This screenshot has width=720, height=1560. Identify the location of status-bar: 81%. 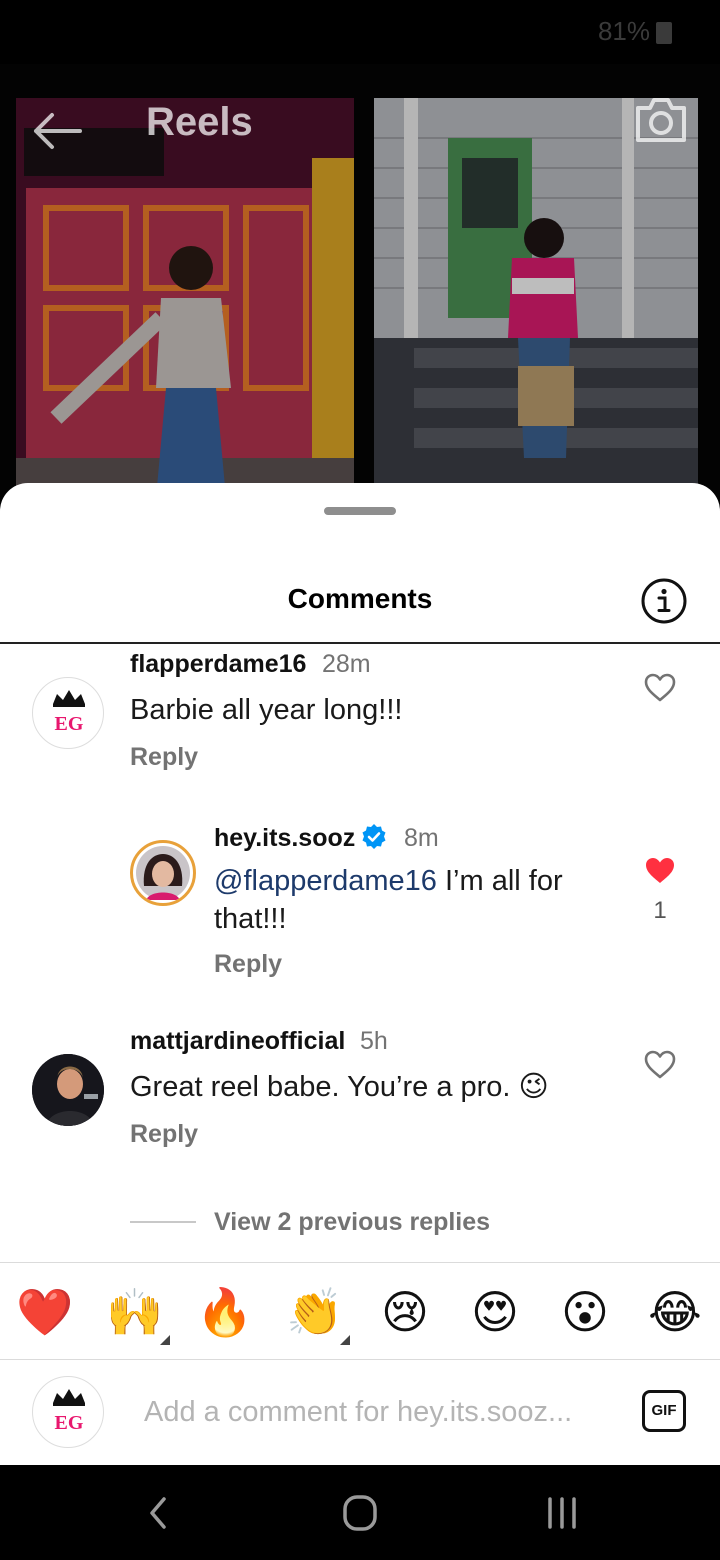
(360, 32).